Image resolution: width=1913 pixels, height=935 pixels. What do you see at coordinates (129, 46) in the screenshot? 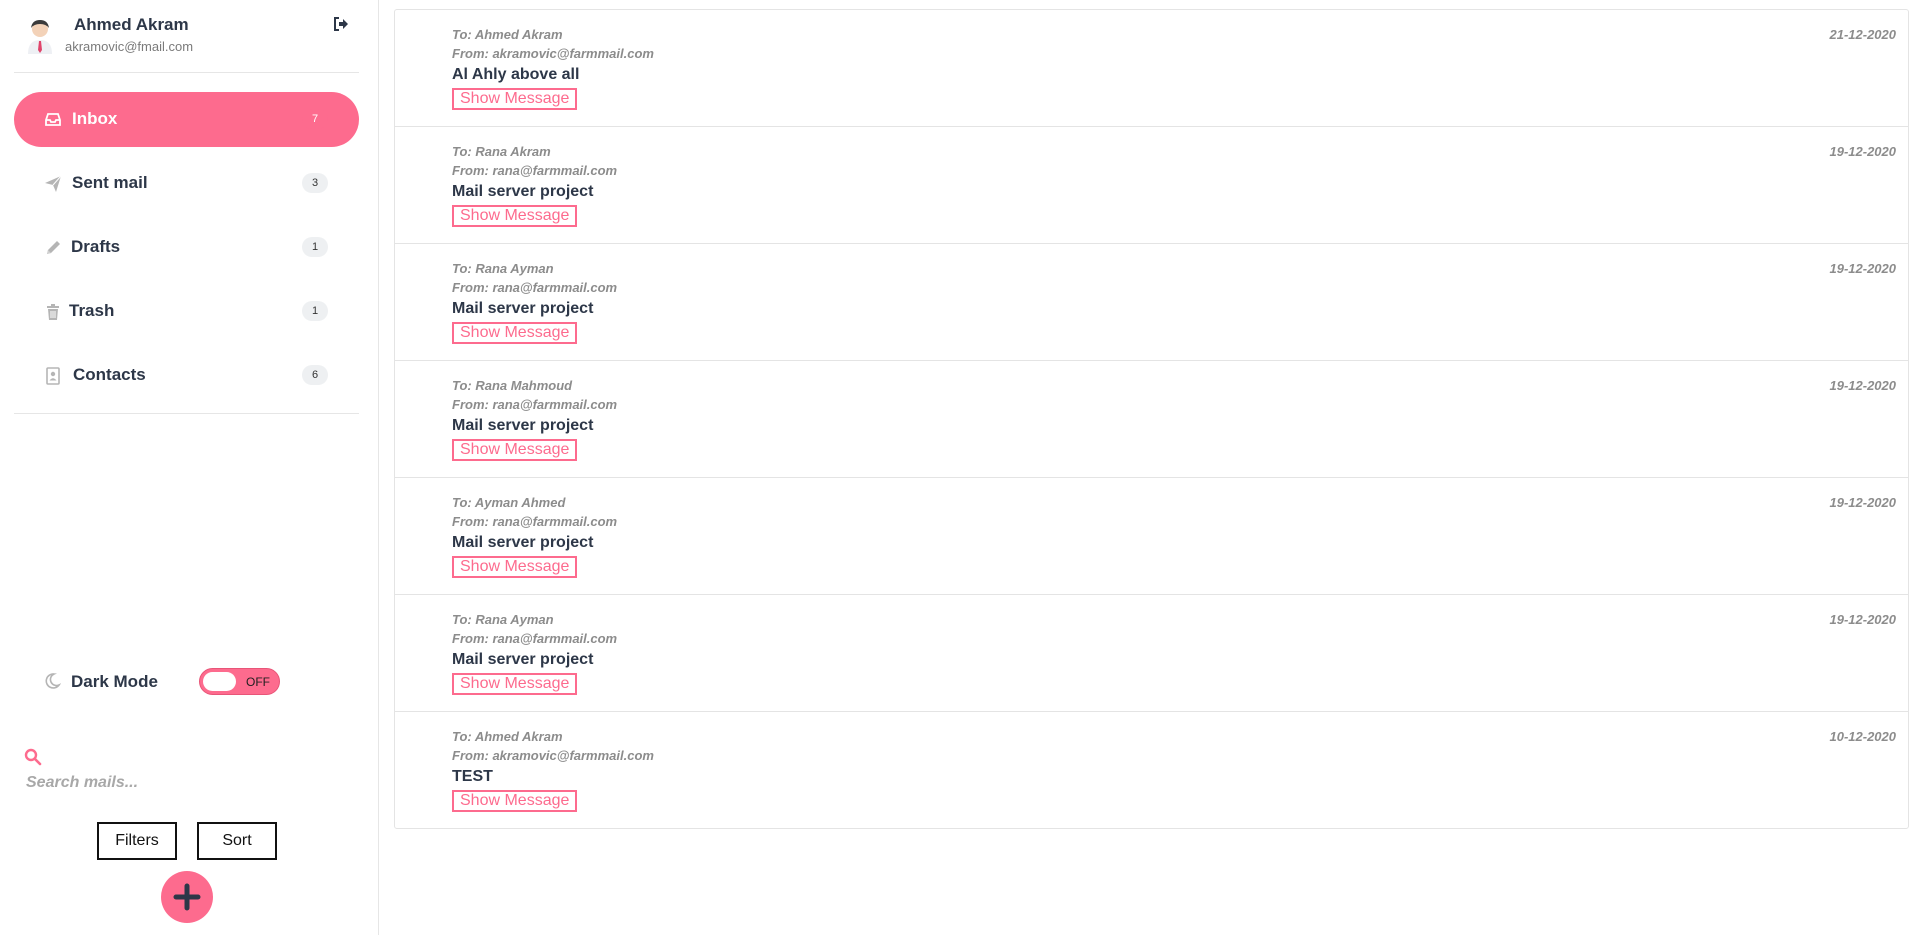
I see `profile-email: akramovic@fmail.com` at bounding box center [129, 46].